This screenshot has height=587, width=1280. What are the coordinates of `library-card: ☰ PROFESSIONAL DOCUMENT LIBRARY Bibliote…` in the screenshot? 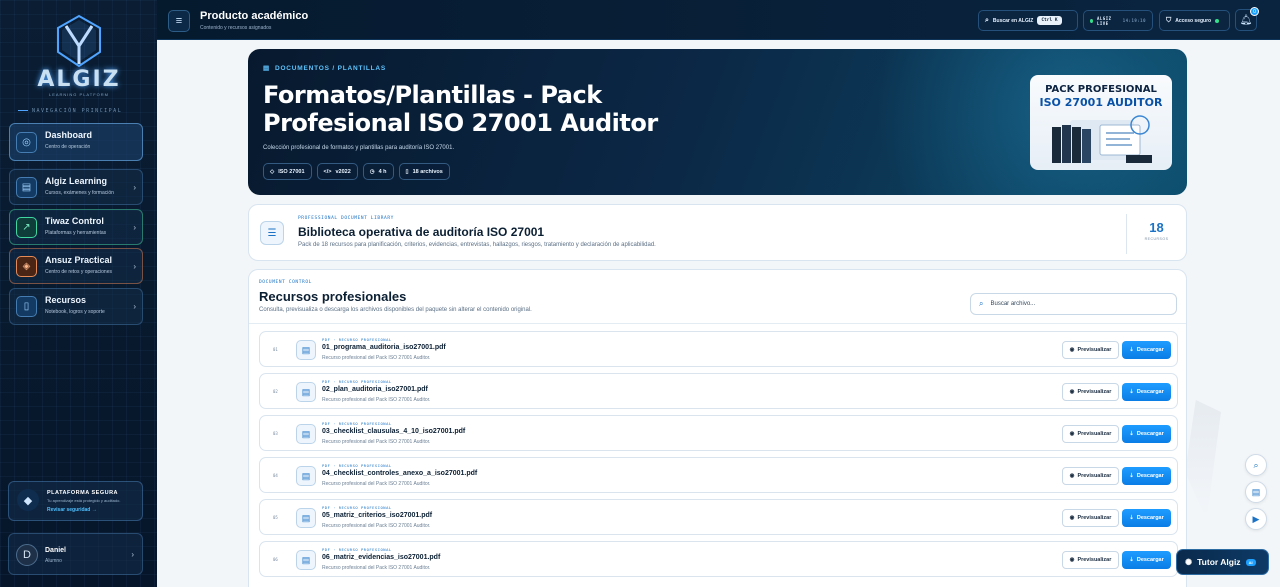 It's located at (717, 232).